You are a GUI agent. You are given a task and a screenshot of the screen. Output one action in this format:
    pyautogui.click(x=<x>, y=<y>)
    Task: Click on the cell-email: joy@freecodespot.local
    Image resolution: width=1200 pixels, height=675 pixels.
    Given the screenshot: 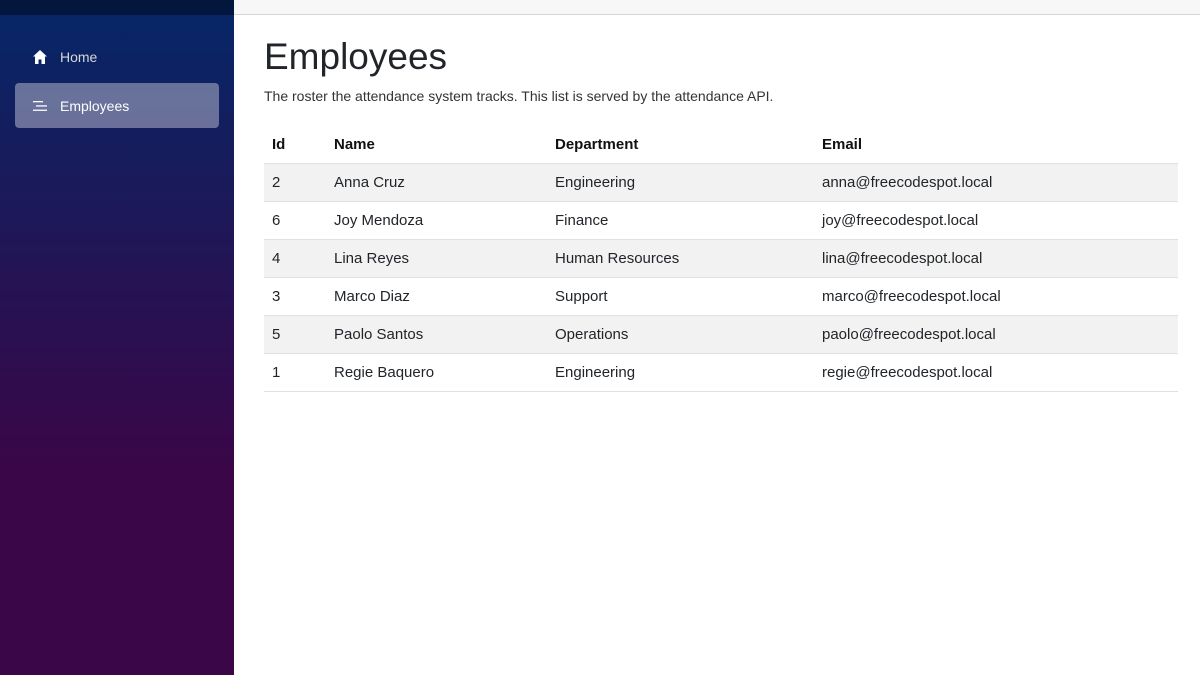 What is the action you would take?
    pyautogui.click(x=996, y=220)
    